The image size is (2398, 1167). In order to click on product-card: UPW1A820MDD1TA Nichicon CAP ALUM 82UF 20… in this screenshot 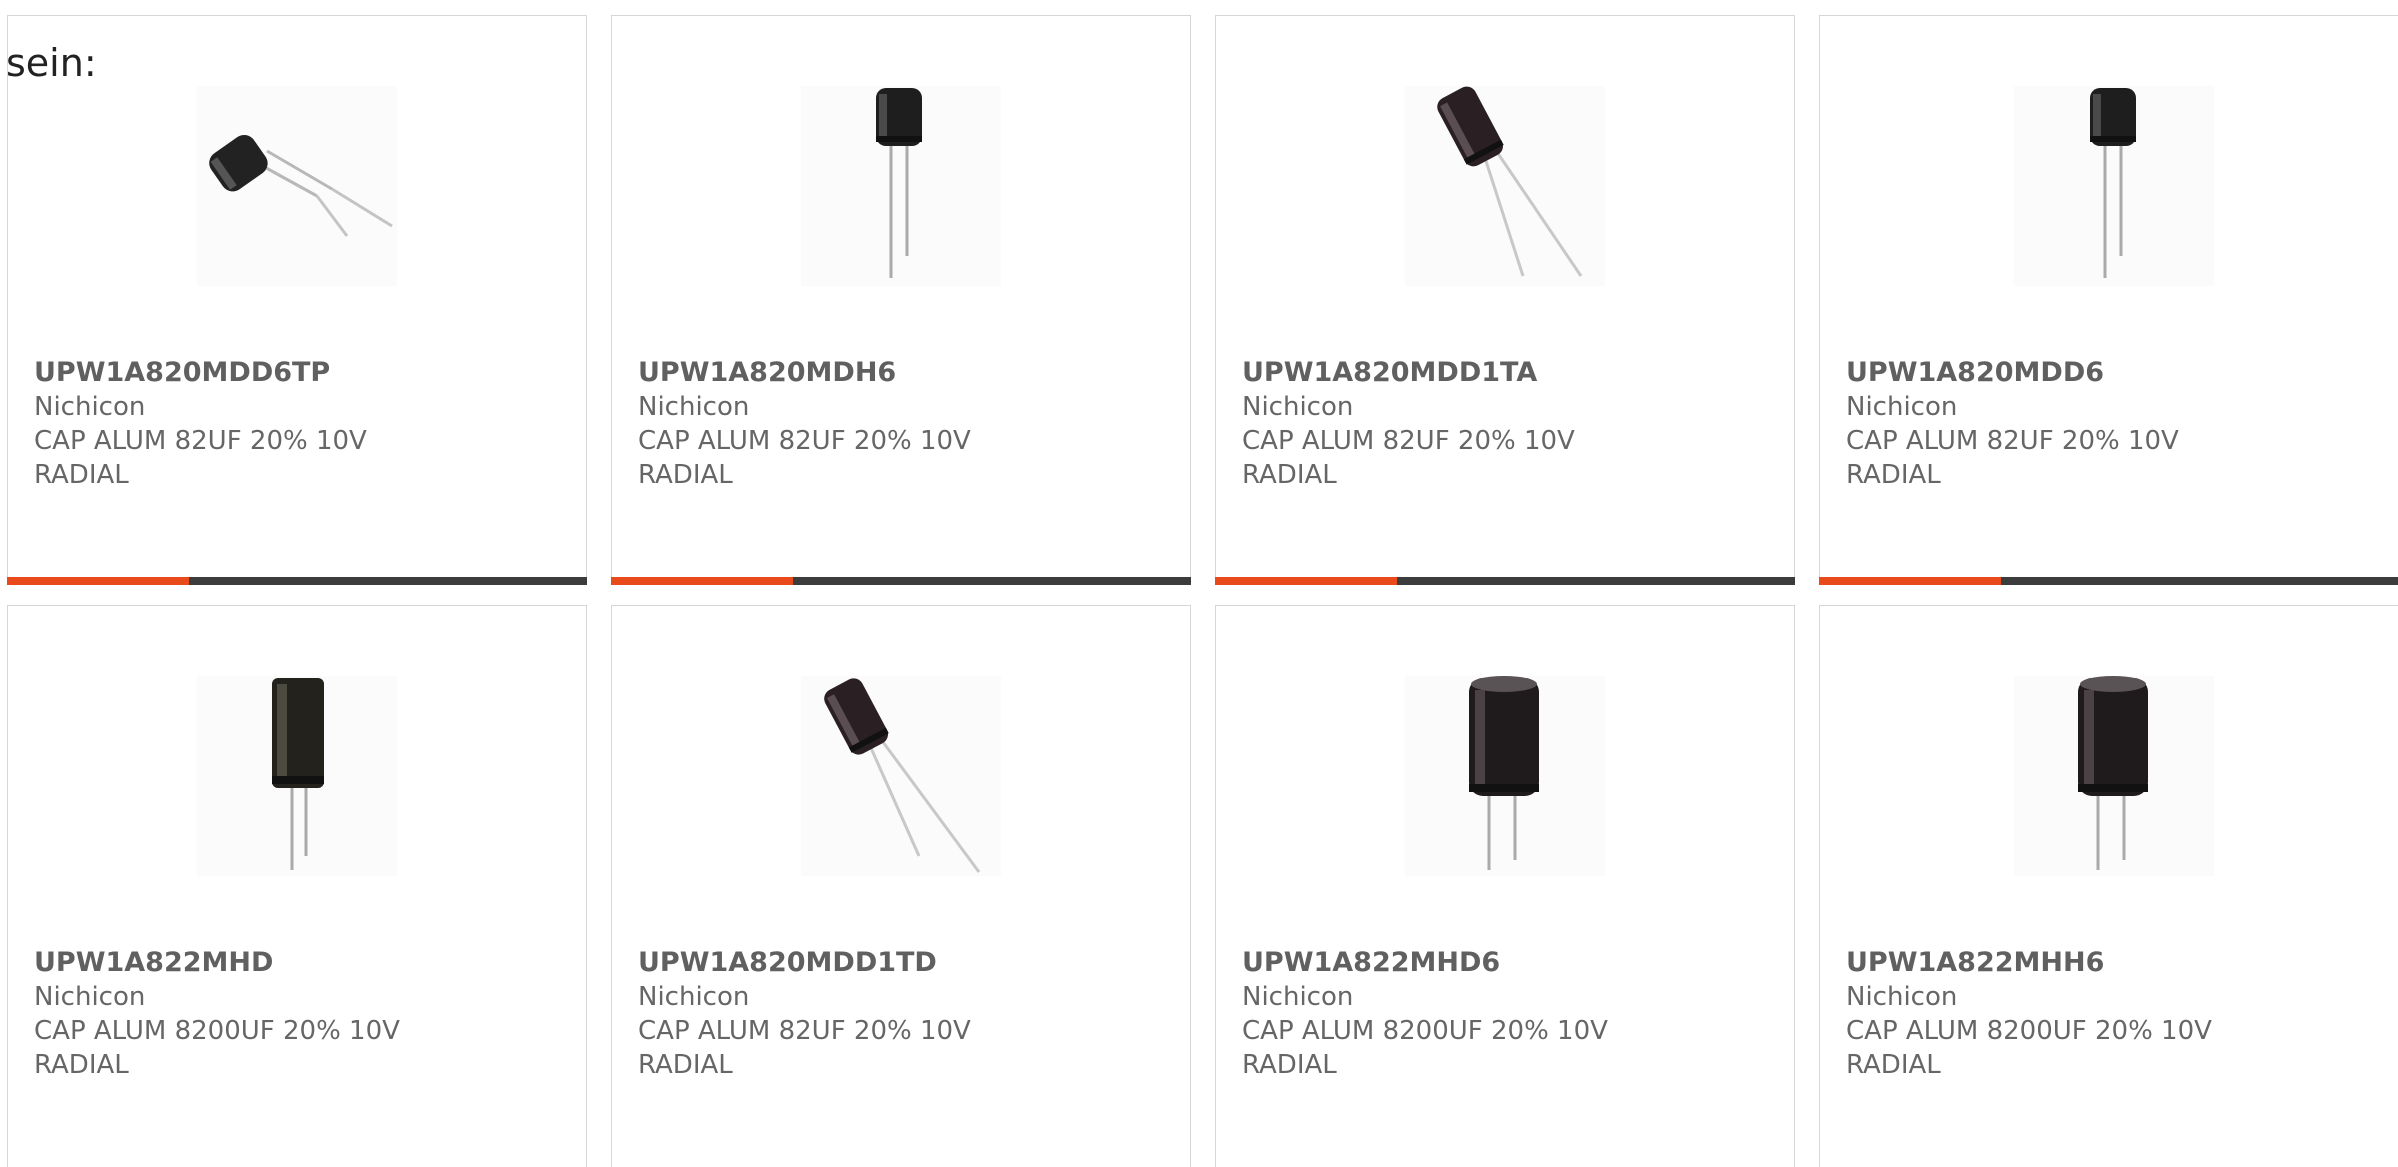, I will do `click(1505, 300)`.